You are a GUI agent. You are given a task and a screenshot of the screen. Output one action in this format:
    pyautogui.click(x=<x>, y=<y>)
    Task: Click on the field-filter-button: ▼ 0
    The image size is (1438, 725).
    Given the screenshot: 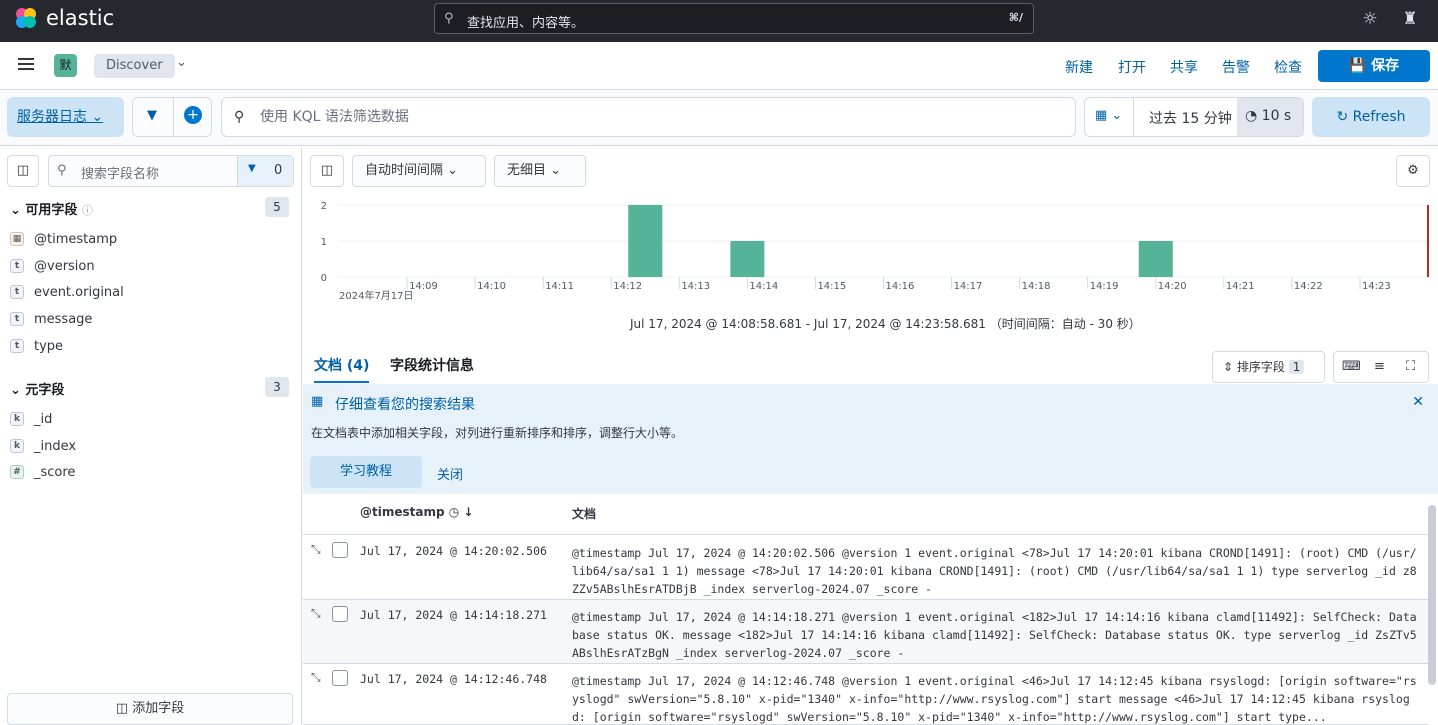 What is the action you would take?
    pyautogui.click(x=265, y=171)
    